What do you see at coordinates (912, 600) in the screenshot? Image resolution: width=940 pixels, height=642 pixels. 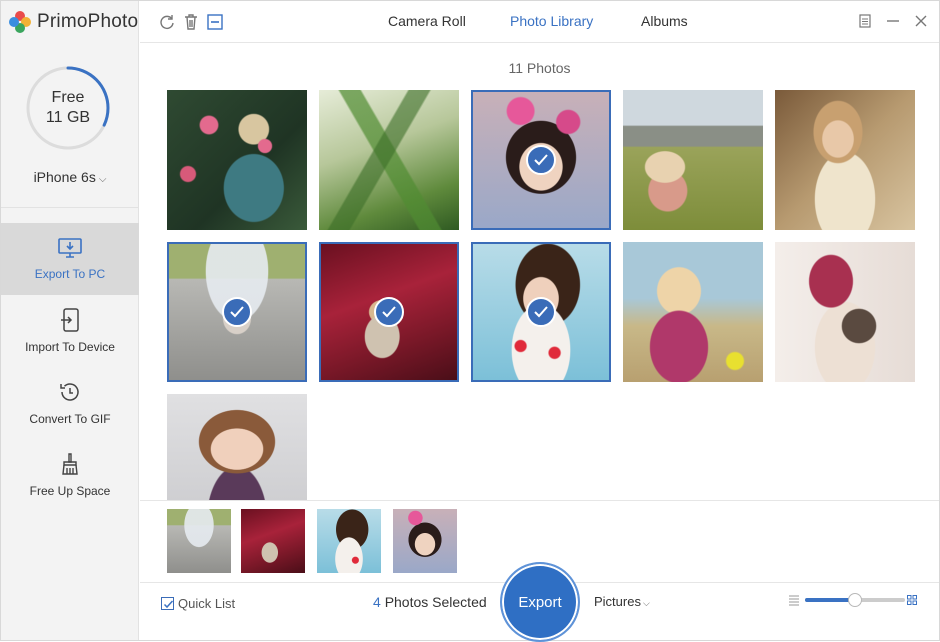 I see `grid-view-icon` at bounding box center [912, 600].